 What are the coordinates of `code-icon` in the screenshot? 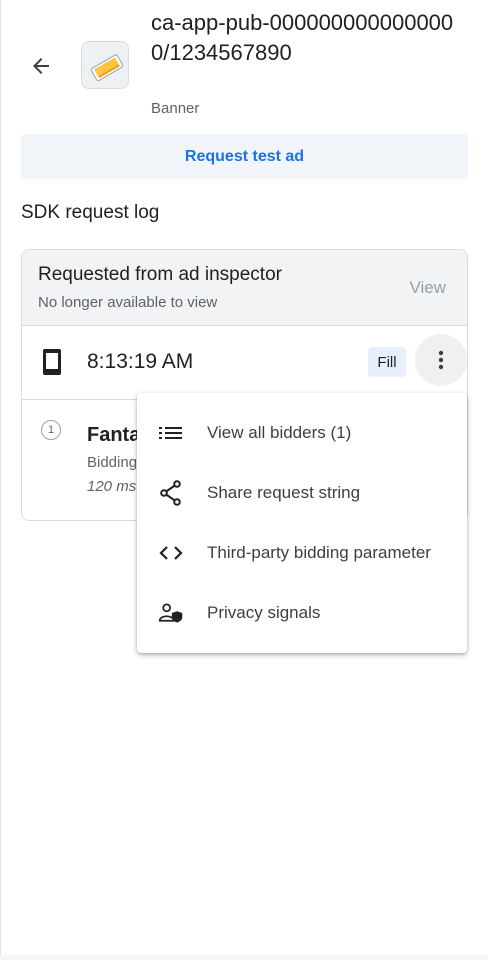 It's located at (171, 553).